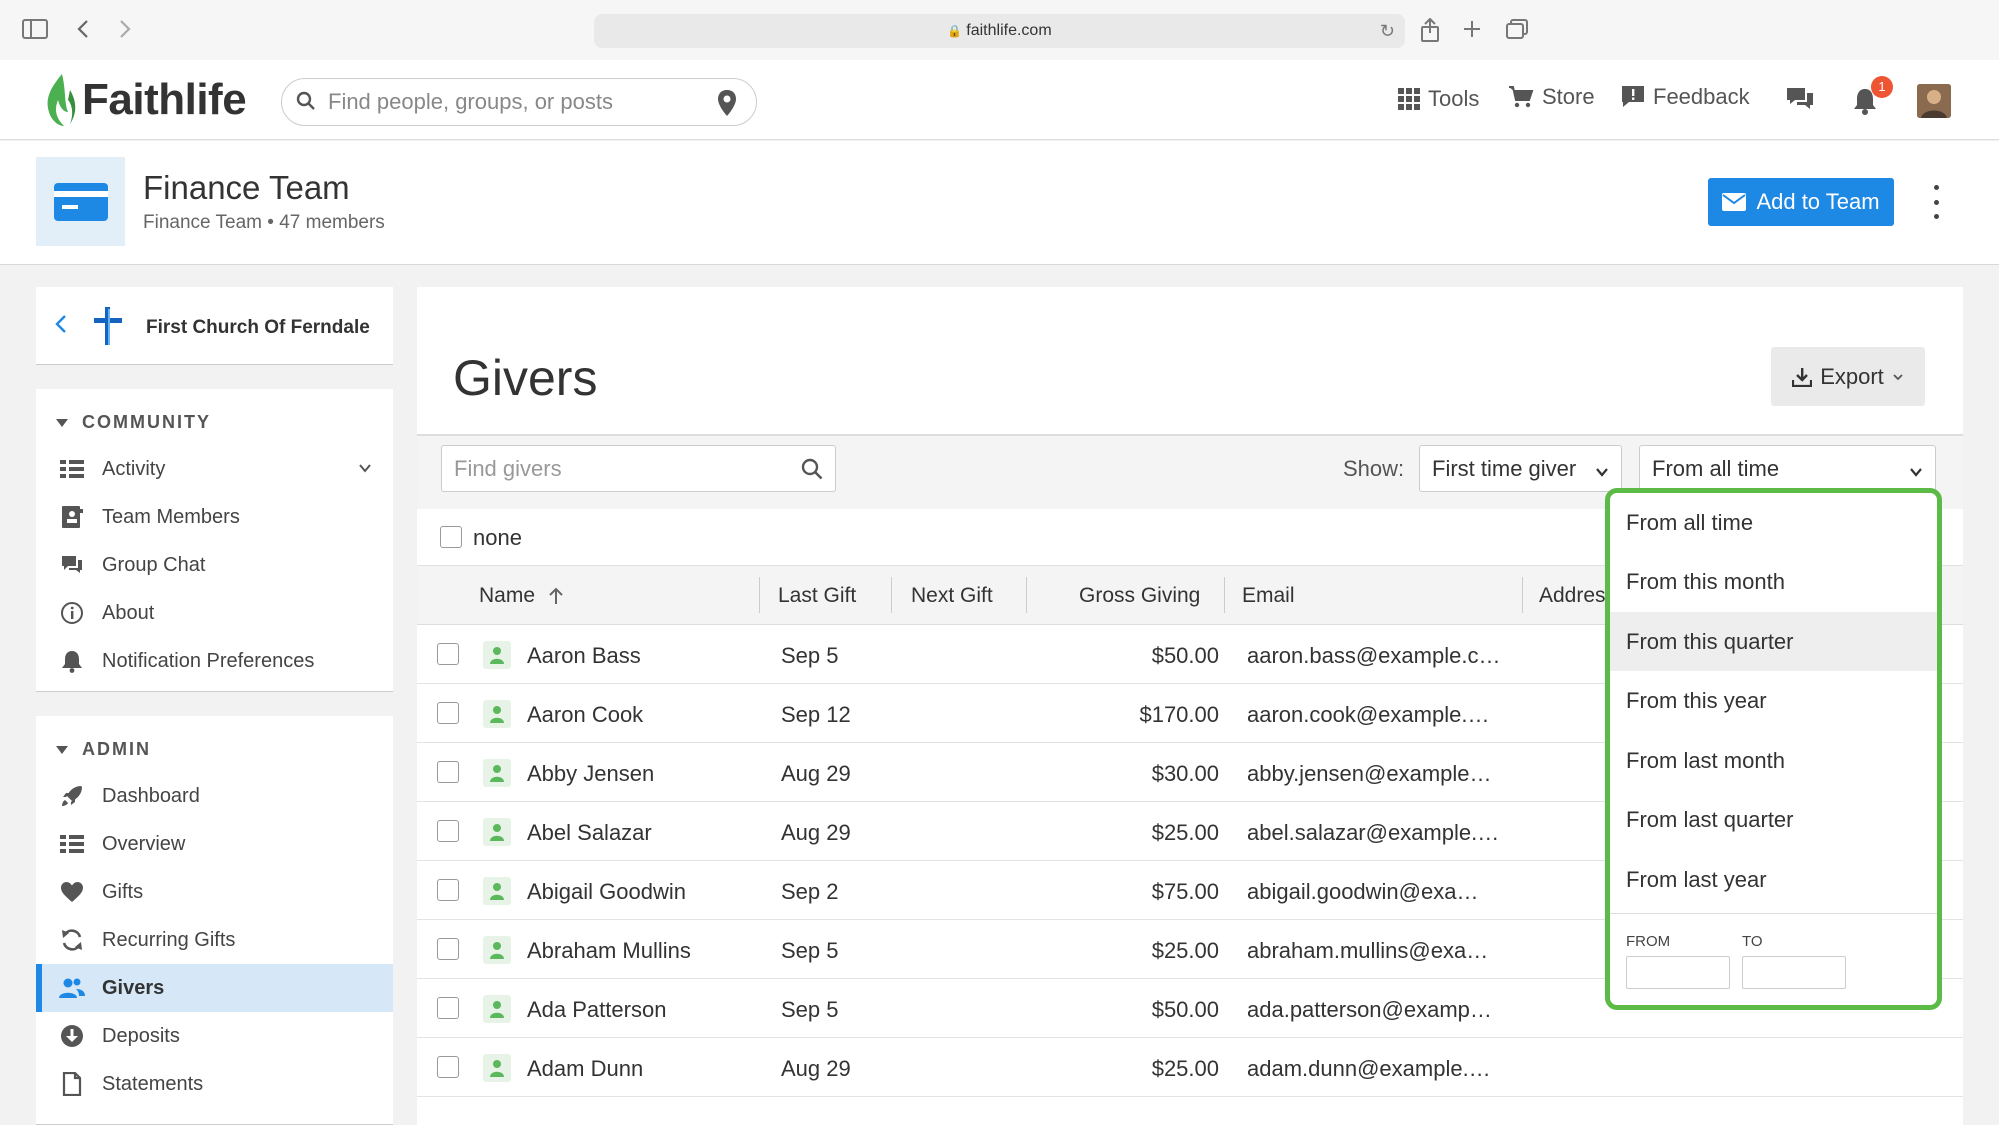 The height and width of the screenshot is (1125, 1999). I want to click on address-bar: 🔒 faithlife.com ↻, so click(999, 31).